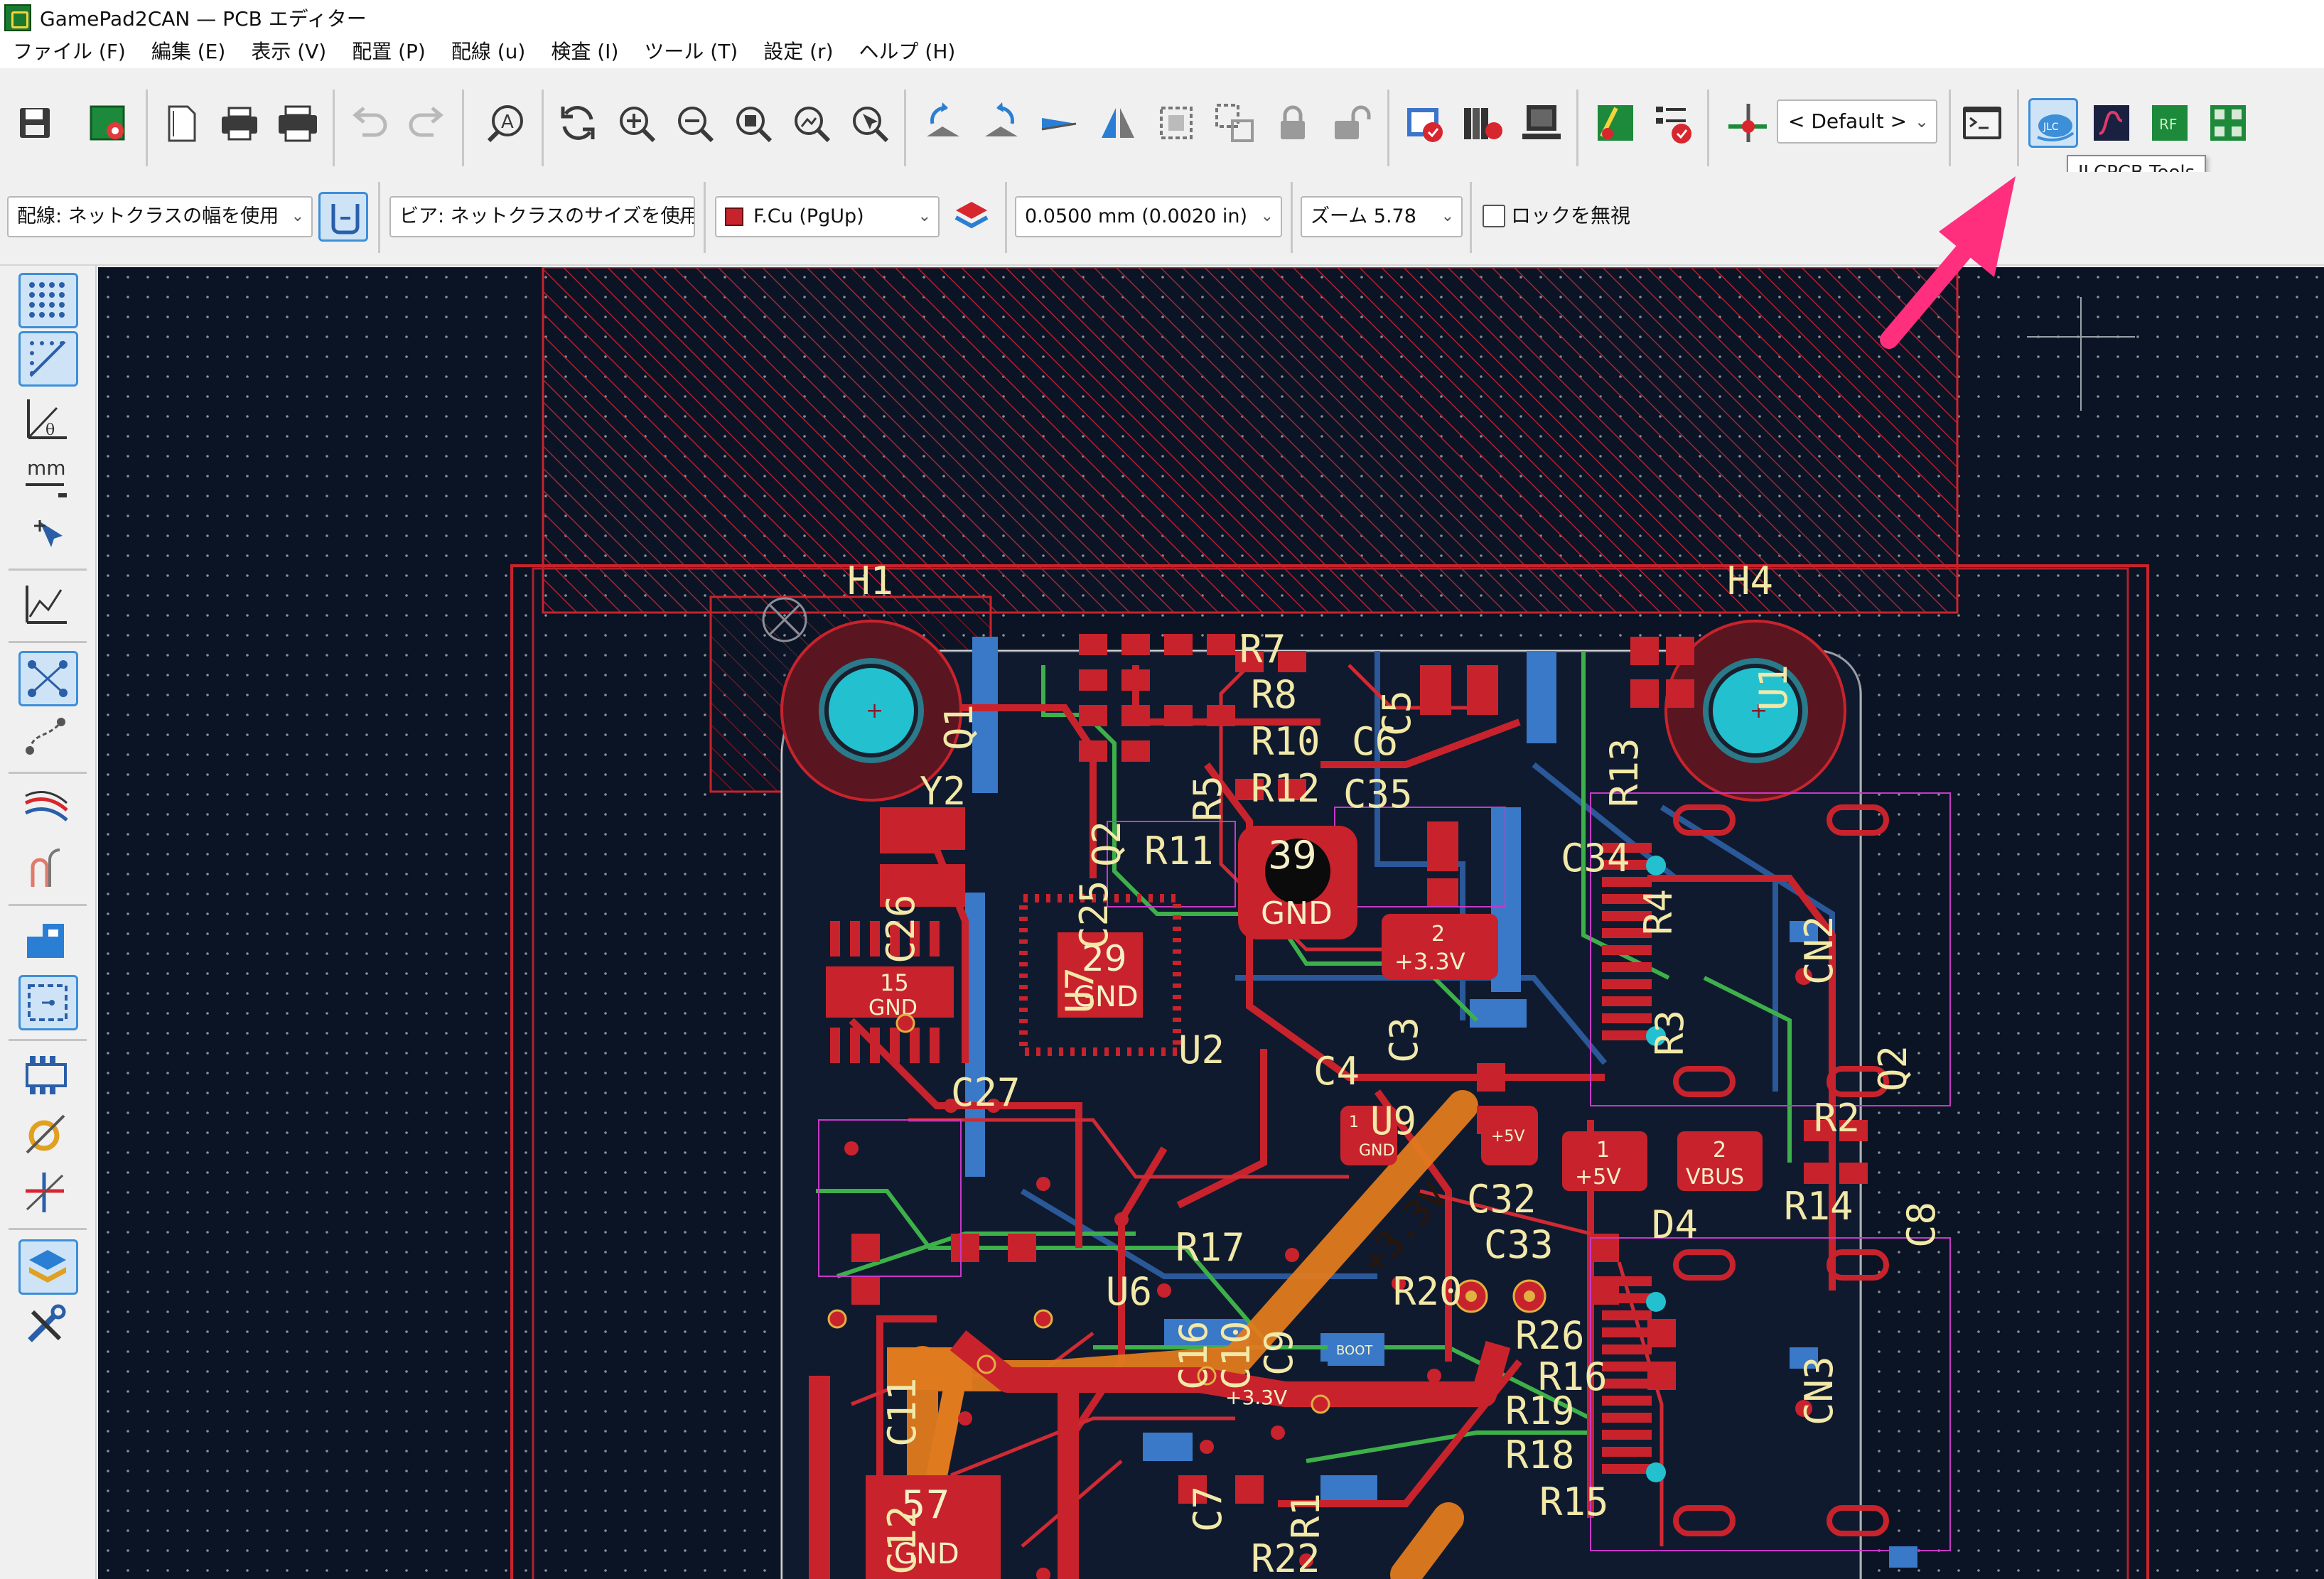 The height and width of the screenshot is (1579, 2324). I want to click on menu-file: ファイル (F), so click(69, 52).